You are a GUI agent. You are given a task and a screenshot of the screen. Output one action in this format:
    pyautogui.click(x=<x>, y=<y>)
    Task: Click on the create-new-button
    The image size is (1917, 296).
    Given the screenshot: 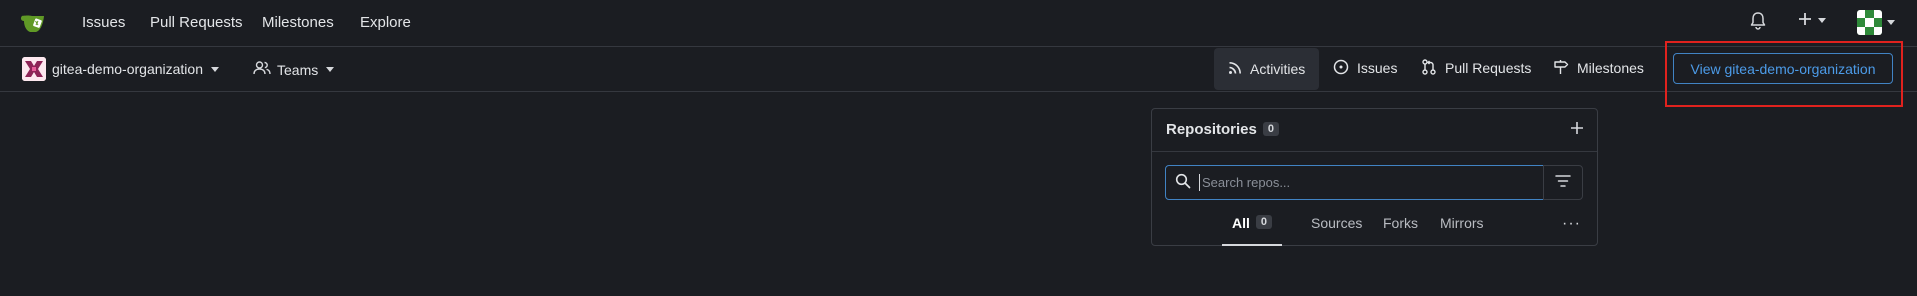 What is the action you would take?
    pyautogui.click(x=1811, y=20)
    